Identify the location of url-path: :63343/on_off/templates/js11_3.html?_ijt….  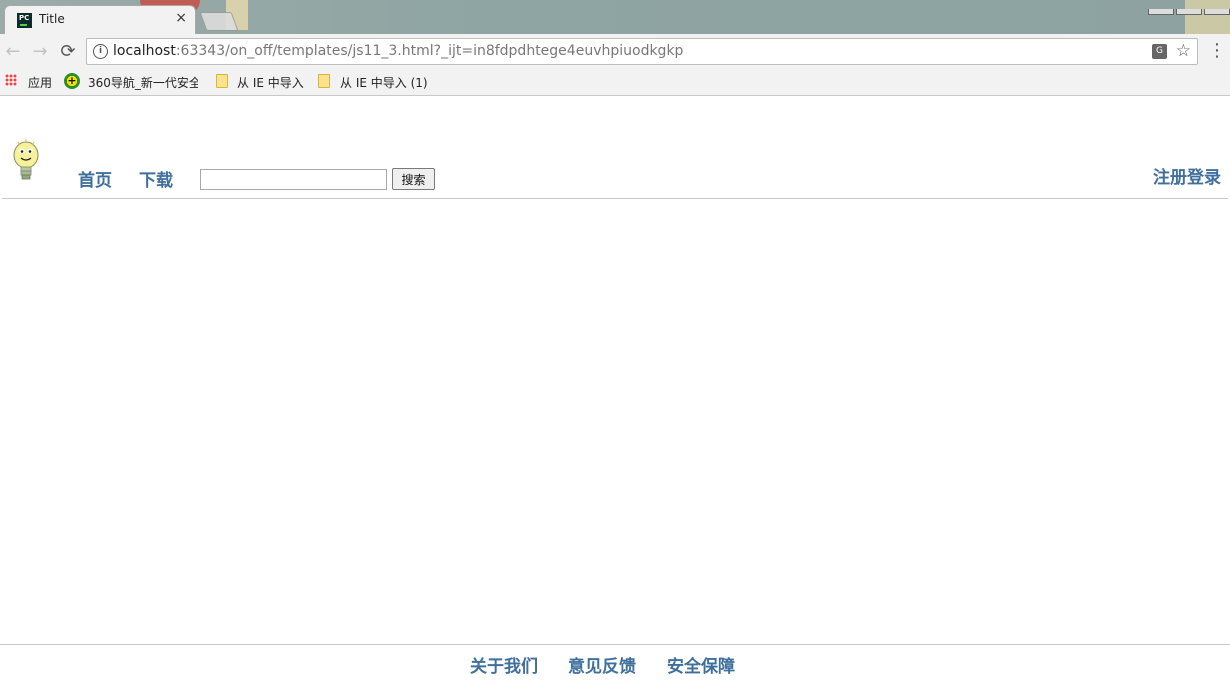
(429, 51).